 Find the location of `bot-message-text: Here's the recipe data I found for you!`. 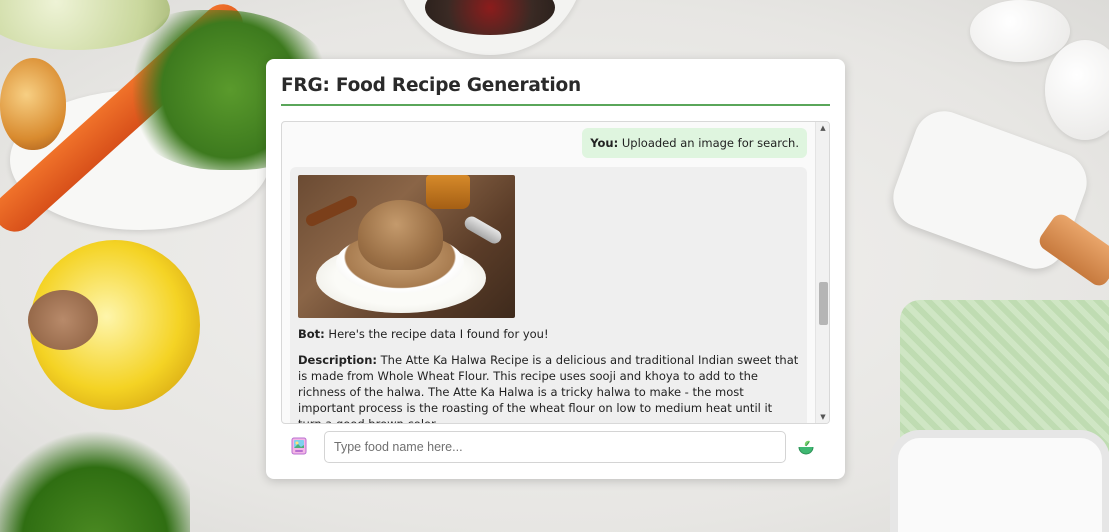

bot-message-text: Here's the recipe data I found for you! is located at coordinates (438, 334).